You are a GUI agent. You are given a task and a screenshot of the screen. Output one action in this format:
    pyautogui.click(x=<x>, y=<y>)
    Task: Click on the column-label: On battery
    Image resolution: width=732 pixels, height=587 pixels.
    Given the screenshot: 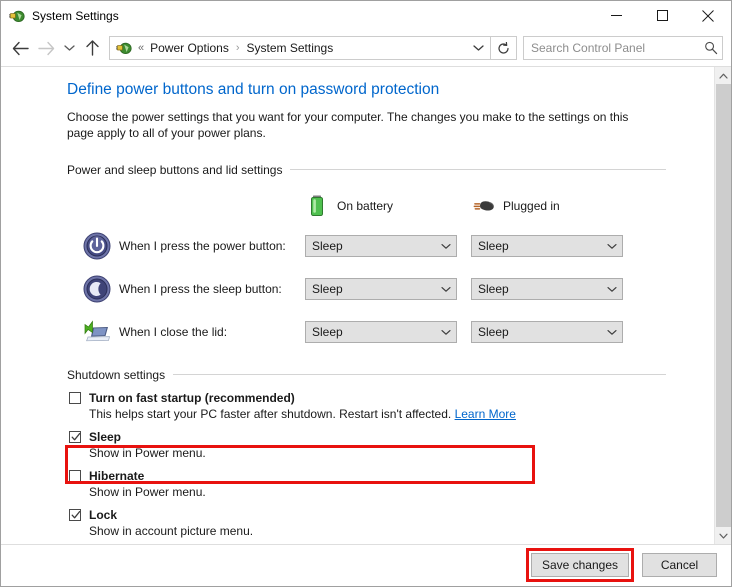 What is the action you would take?
    pyautogui.click(x=365, y=205)
    